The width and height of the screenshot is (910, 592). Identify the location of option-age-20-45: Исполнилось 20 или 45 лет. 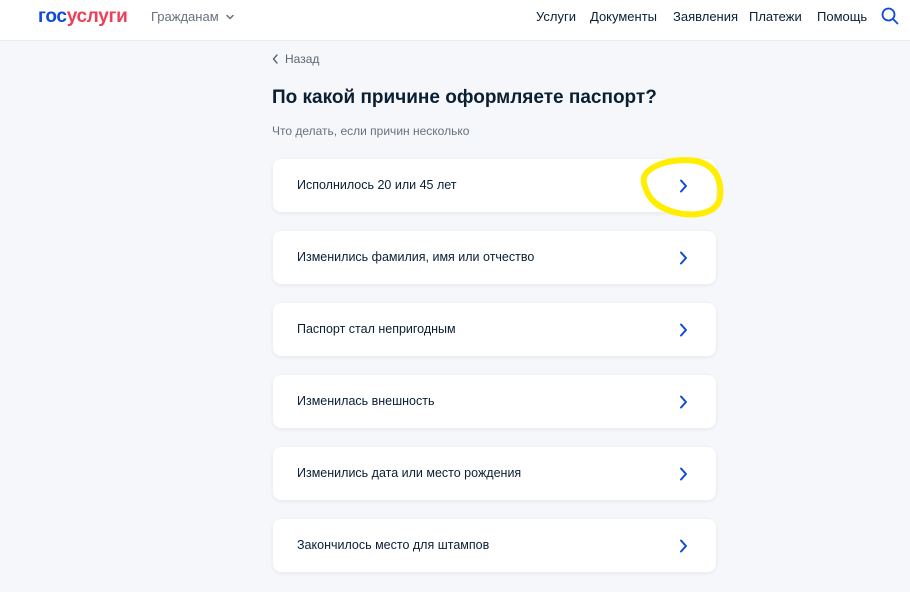
(494, 185).